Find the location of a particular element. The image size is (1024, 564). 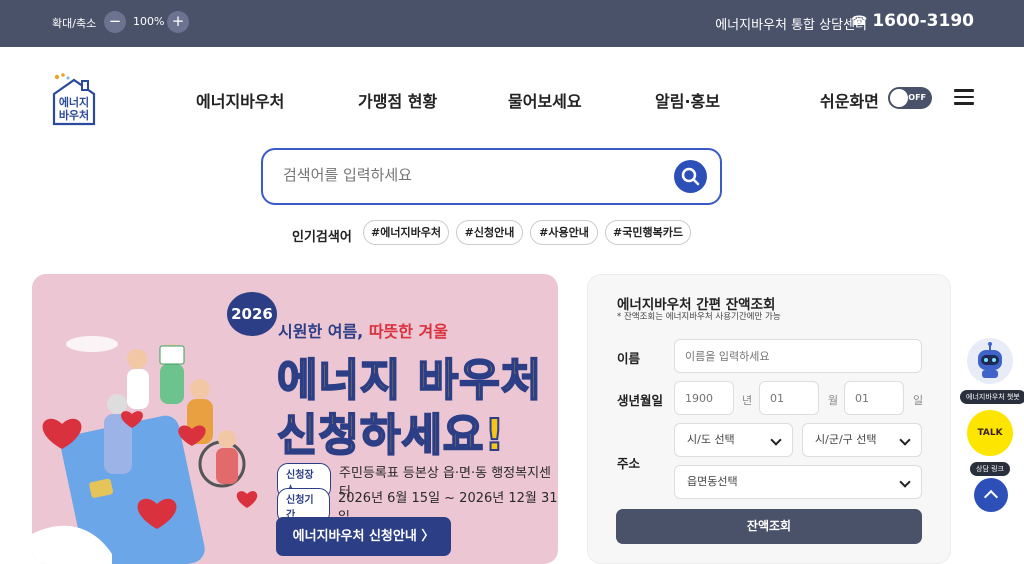

nav-item-voucher: 에너지바우처 is located at coordinates (240, 100).